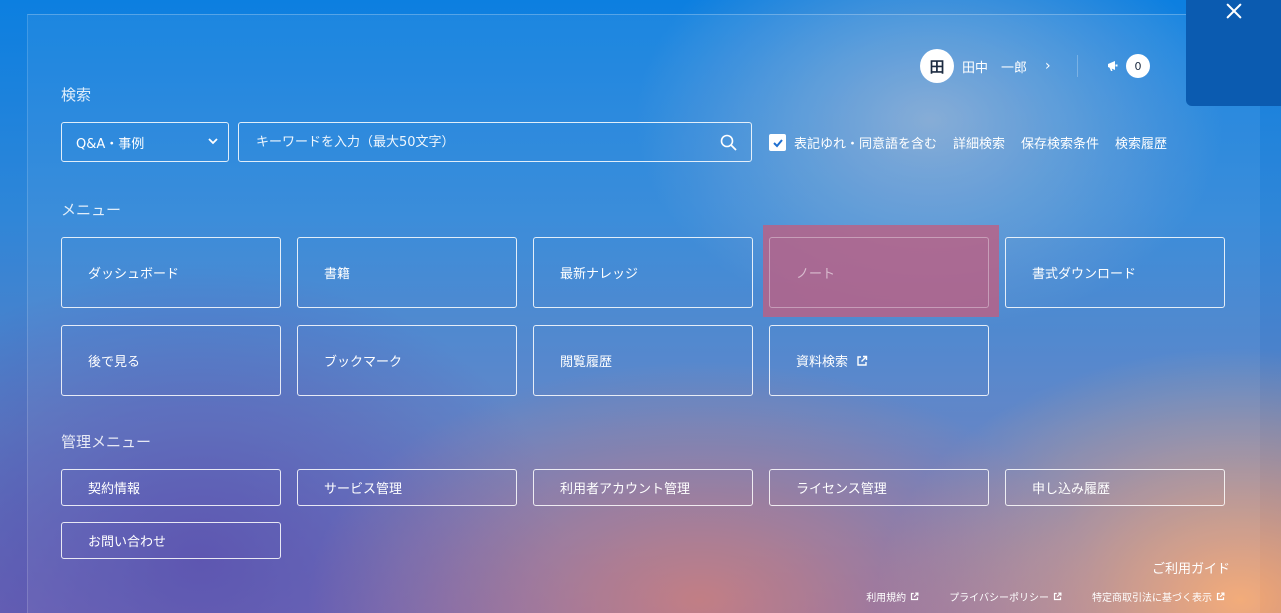  I want to click on notification-count-badge: 0, so click(1138, 66).